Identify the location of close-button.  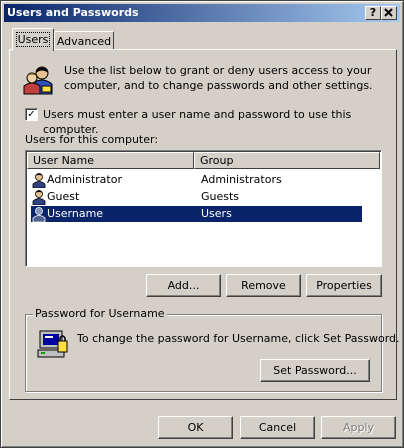
(389, 13).